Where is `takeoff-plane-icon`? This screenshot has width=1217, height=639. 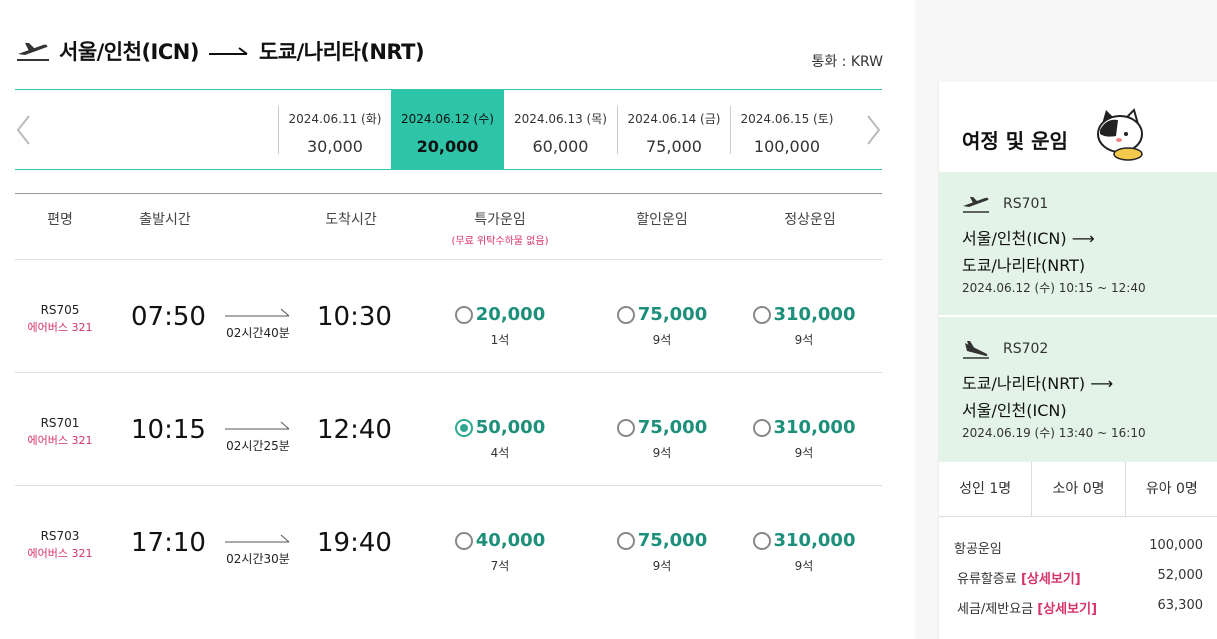 takeoff-plane-icon is located at coordinates (976, 205).